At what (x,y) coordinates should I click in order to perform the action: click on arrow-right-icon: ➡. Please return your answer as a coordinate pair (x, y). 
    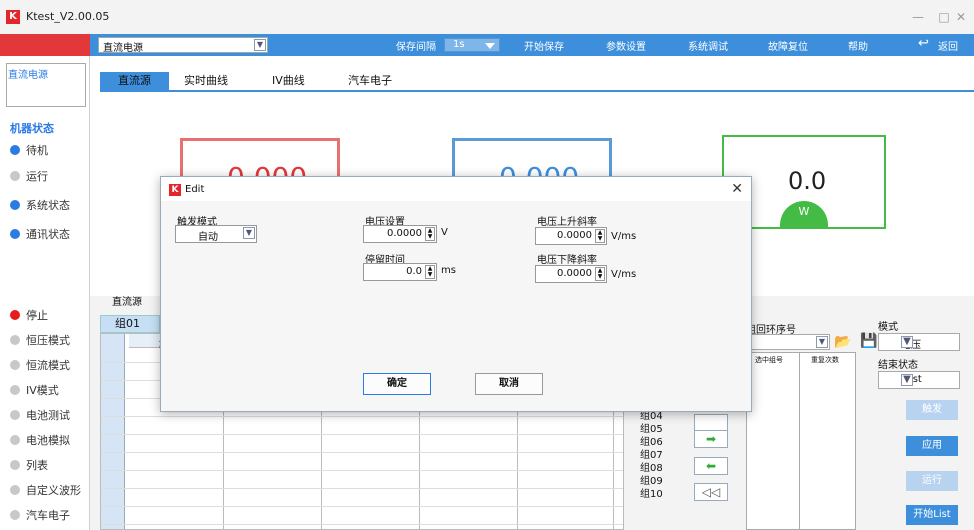
    Looking at the image, I should click on (711, 439).